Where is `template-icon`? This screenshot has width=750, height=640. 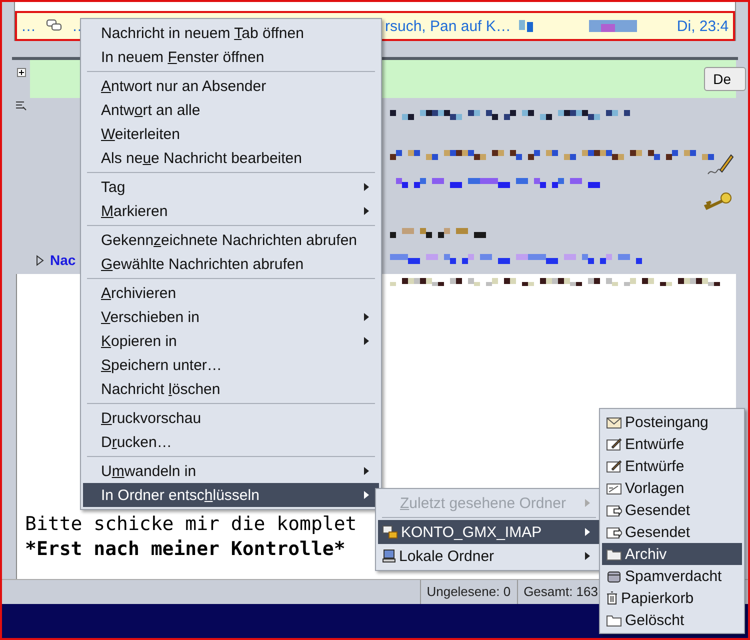
template-icon is located at coordinates (614, 488).